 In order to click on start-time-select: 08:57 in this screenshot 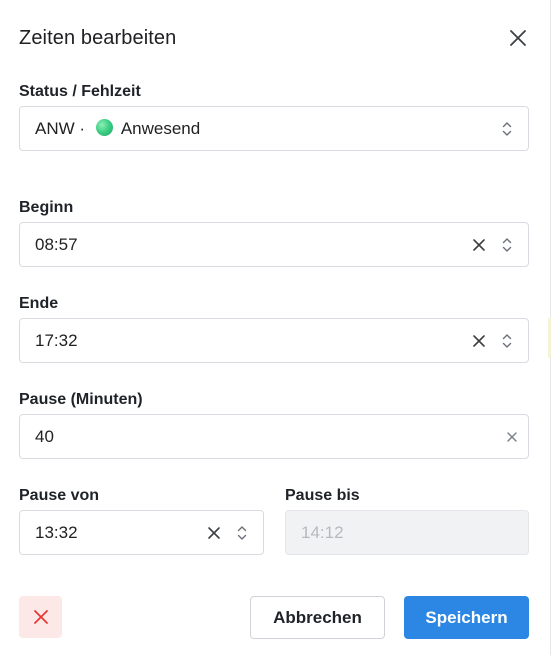, I will do `click(274, 244)`.